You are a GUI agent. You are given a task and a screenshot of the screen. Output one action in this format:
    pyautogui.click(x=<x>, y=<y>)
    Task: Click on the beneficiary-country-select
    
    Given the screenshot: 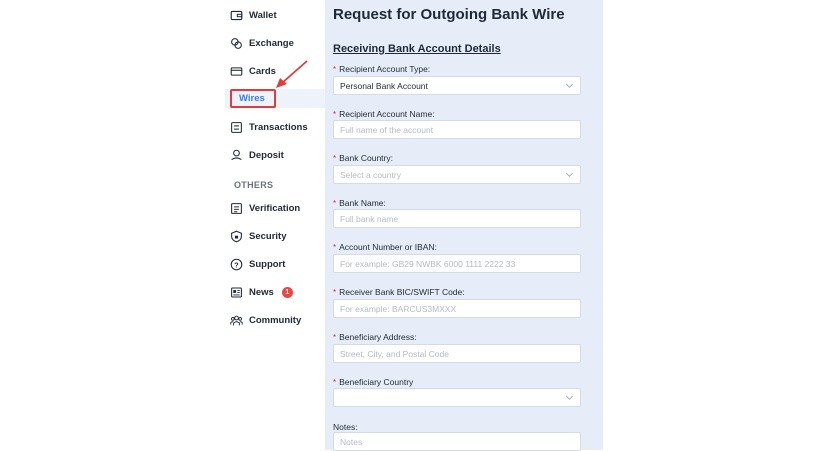 What is the action you would take?
    pyautogui.click(x=457, y=397)
    